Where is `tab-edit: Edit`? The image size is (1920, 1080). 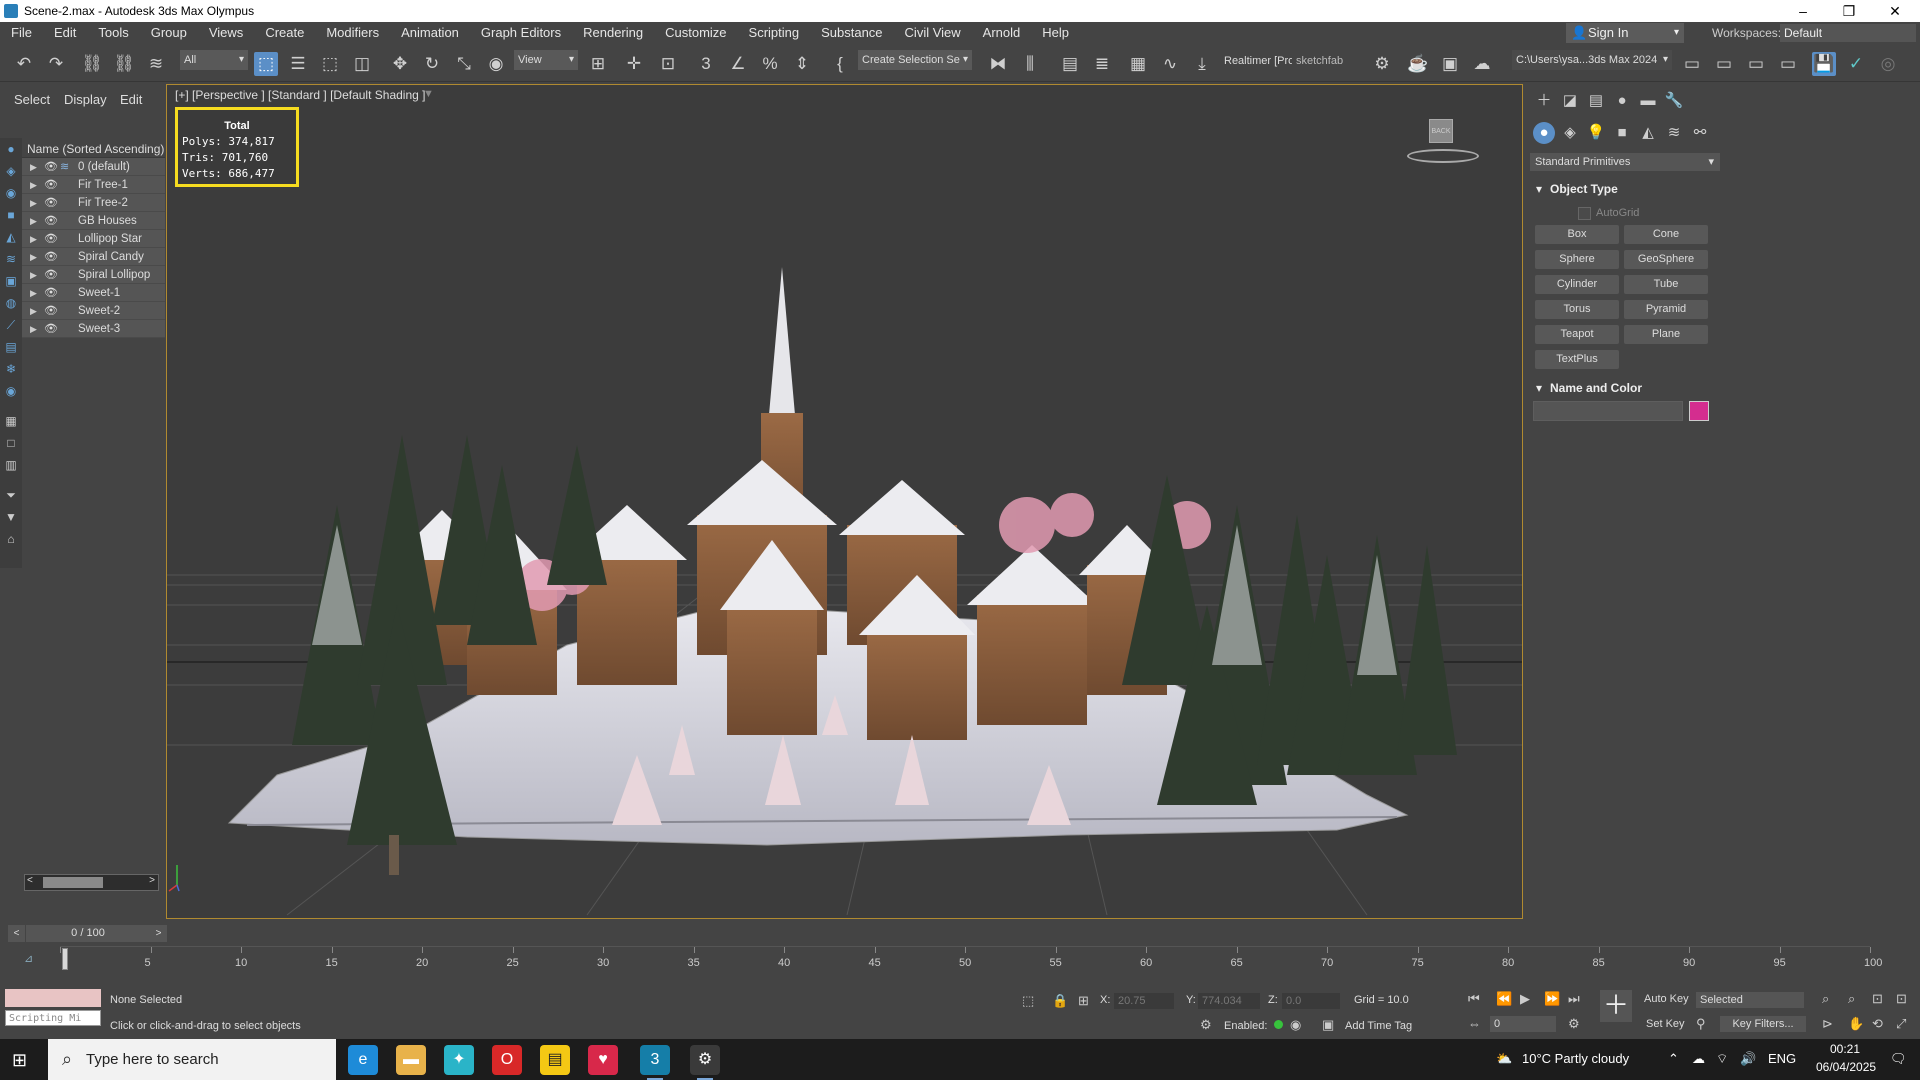
tab-edit: Edit is located at coordinates (131, 99).